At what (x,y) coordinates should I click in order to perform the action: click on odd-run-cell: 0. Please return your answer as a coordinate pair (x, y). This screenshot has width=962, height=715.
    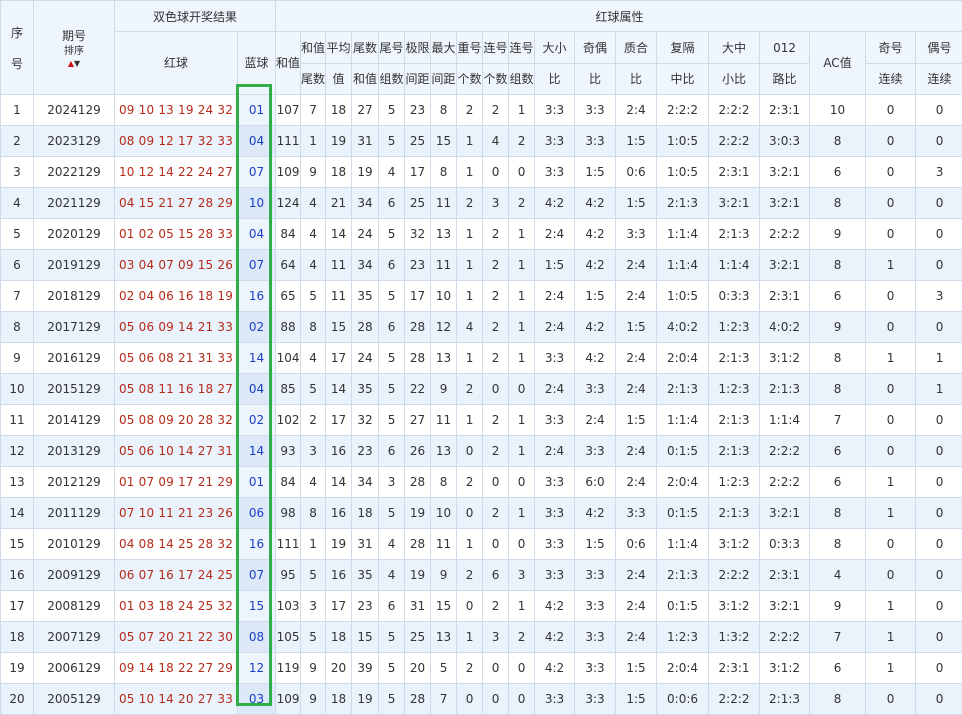
    Looking at the image, I should click on (891, 327).